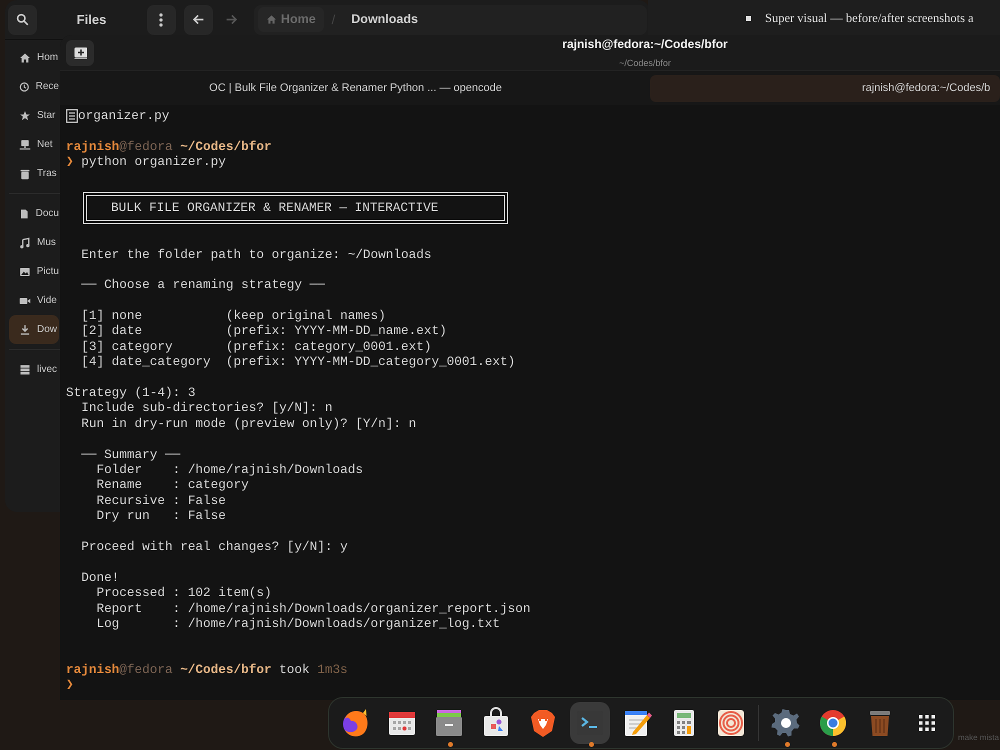 The width and height of the screenshot is (1000, 750). I want to click on search-icon, so click(23, 19).